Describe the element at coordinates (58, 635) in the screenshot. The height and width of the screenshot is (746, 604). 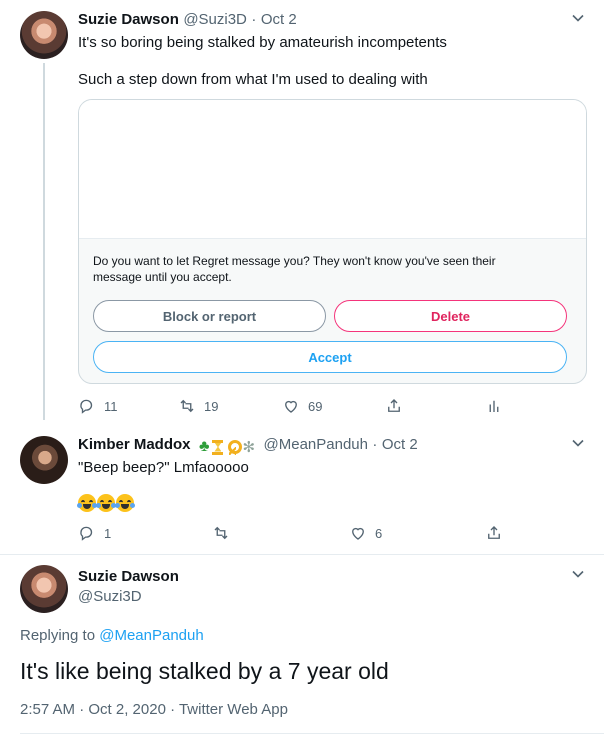
I see `replying-prefix: Replying to` at that location.